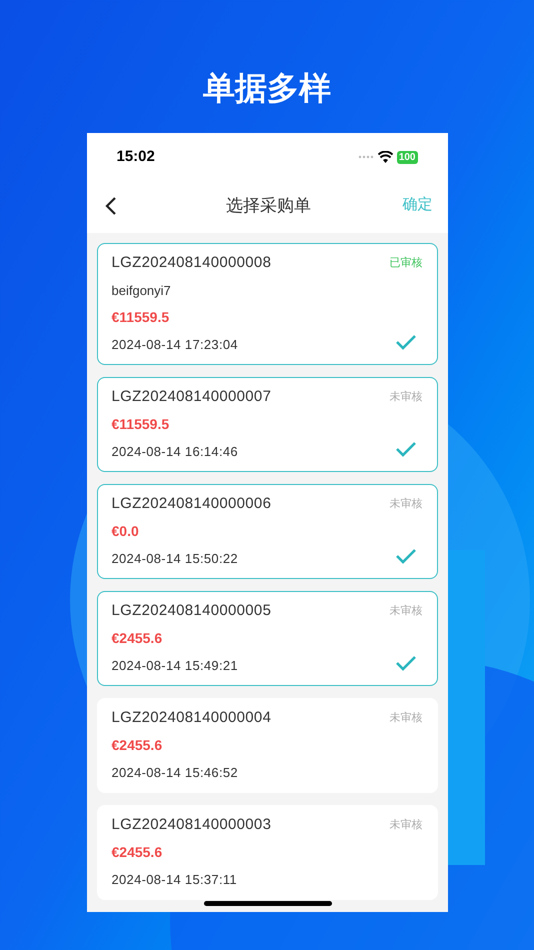  Describe the element at coordinates (192, 504) in the screenshot. I see `order-number: LGZ202408140000006` at that location.